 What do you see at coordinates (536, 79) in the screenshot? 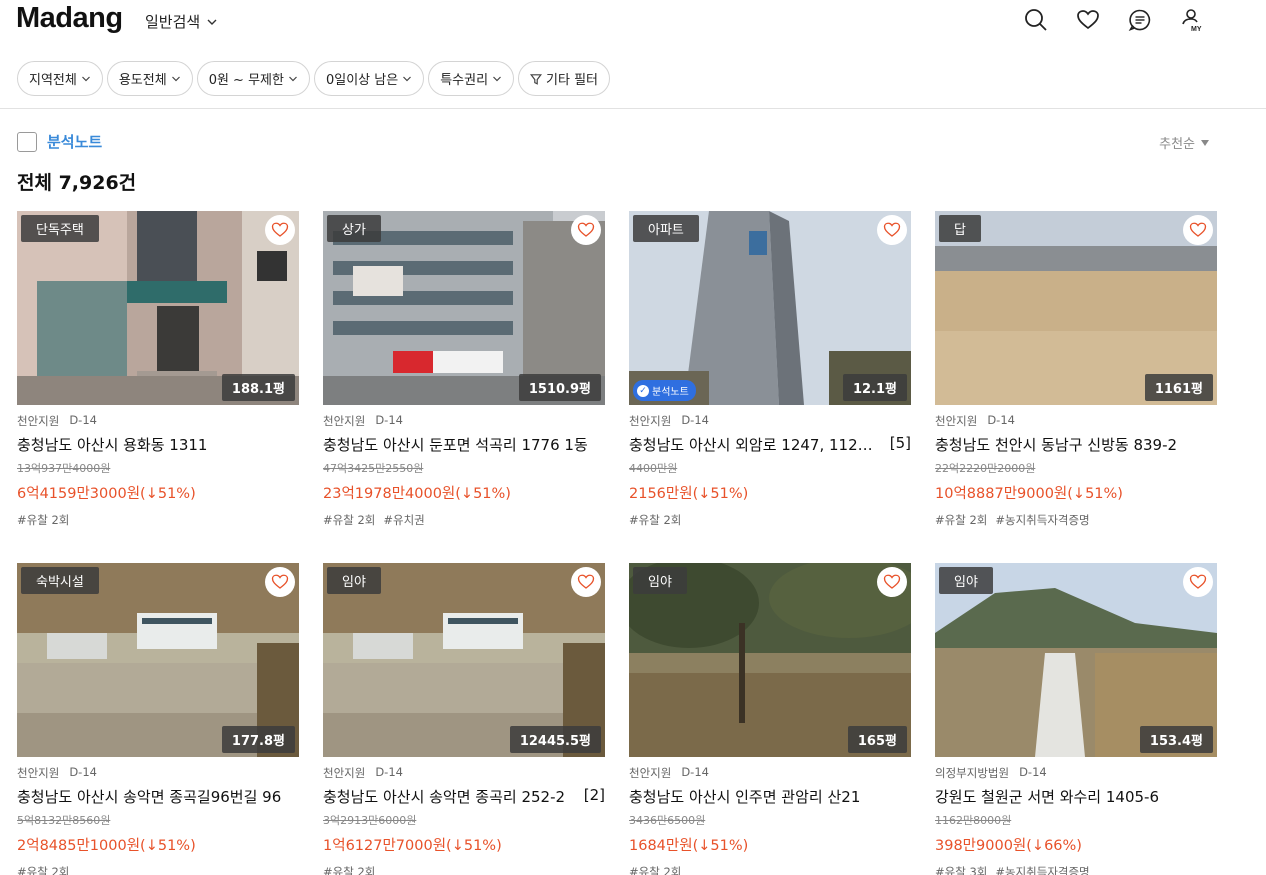
I see `funnel-icon` at bounding box center [536, 79].